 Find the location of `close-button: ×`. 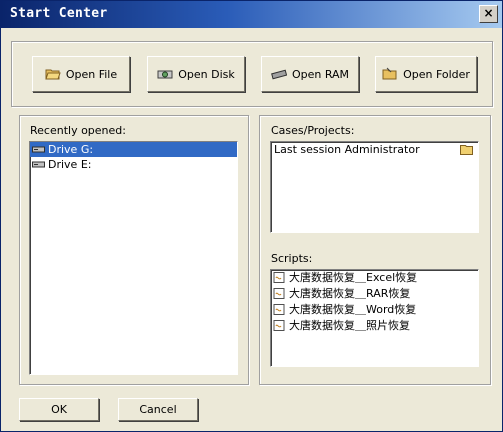

close-button: × is located at coordinates (488, 14).